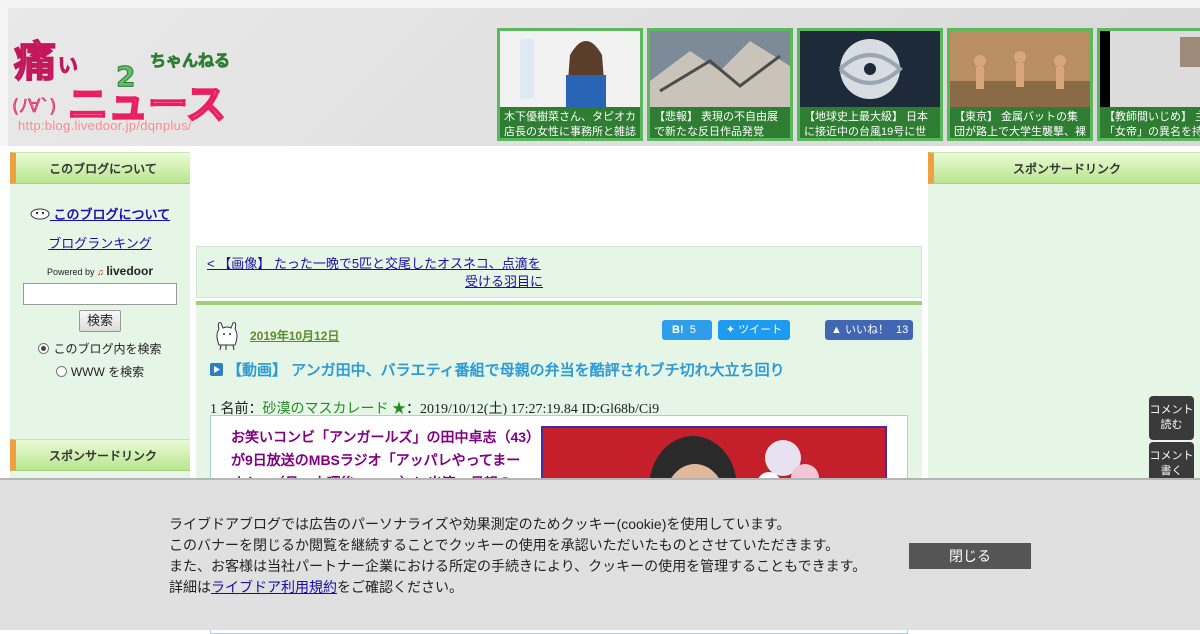 The width and height of the screenshot is (1200, 634). I want to click on prev-article-box: < 【画像】 たった一晩で5匹と交尾したオスネコ、点滴を 受ける羽目に, so click(559, 272).